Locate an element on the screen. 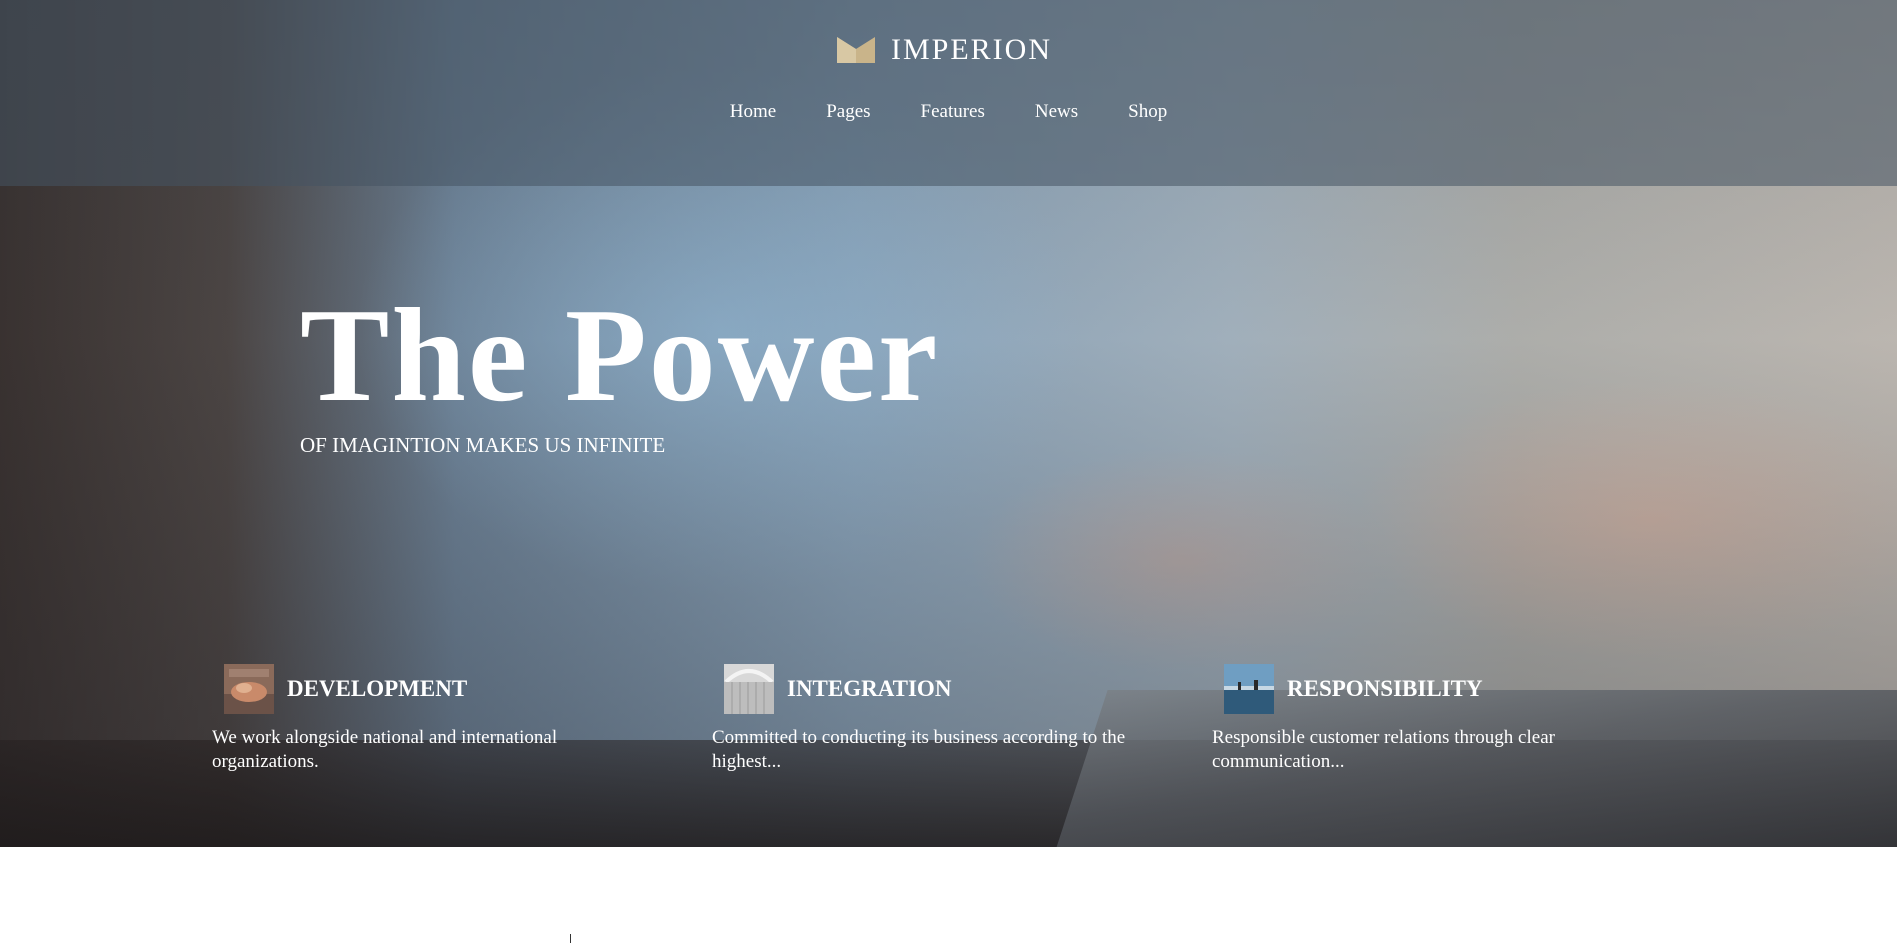  crown-logo-icon is located at coordinates (856, 50).